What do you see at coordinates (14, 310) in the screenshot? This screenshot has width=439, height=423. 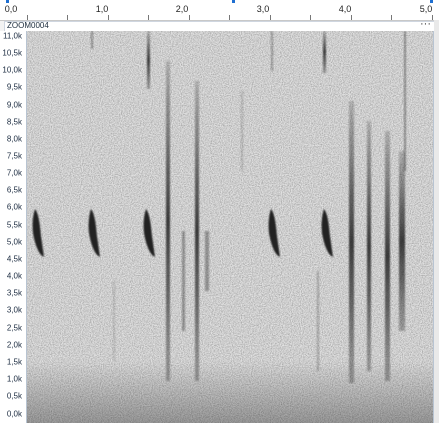 I see `frequency-label: 3,0k` at bounding box center [14, 310].